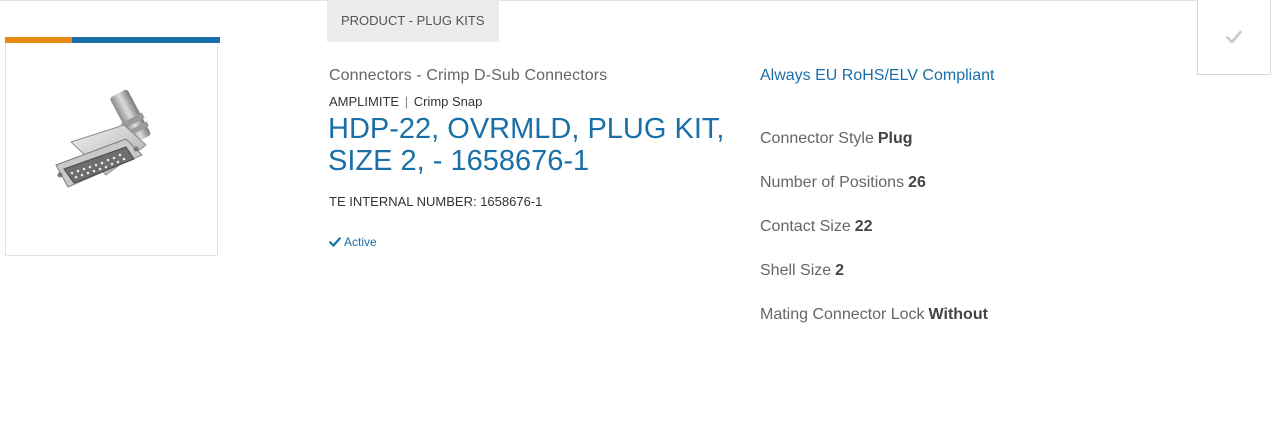  Describe the element at coordinates (863, 226) in the screenshot. I see `spec-value: 22` at that location.